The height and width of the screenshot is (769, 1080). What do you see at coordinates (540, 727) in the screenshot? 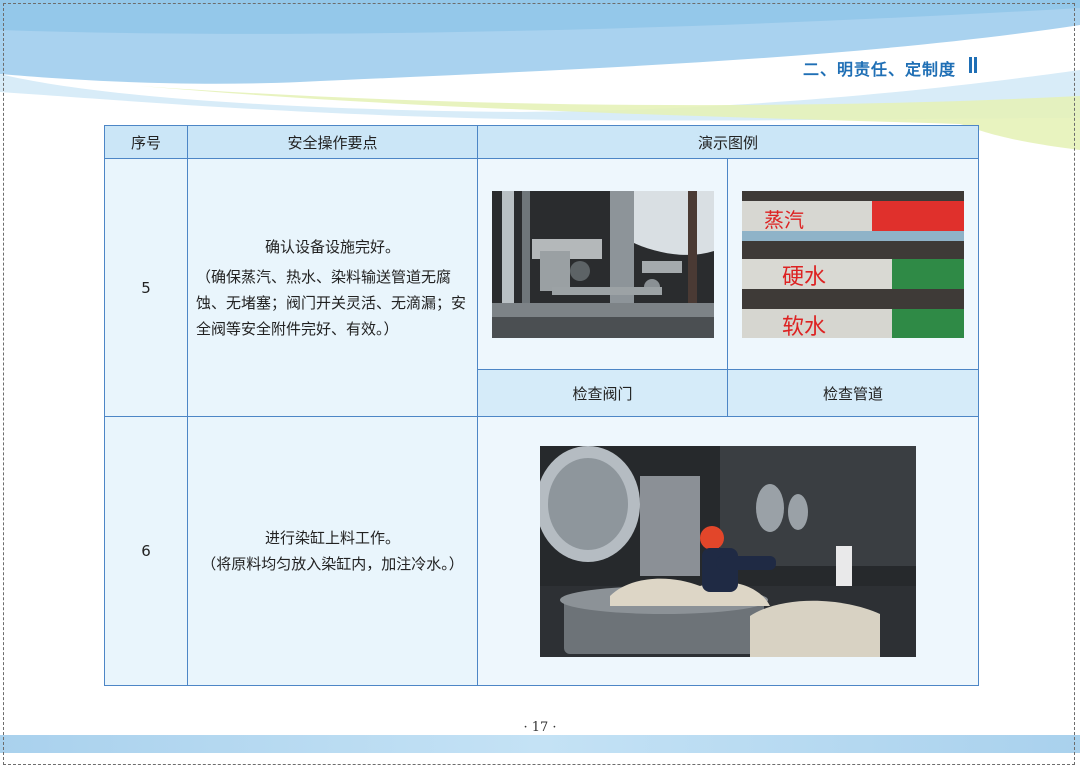
I see `page-number: · 17 ·` at bounding box center [540, 727].